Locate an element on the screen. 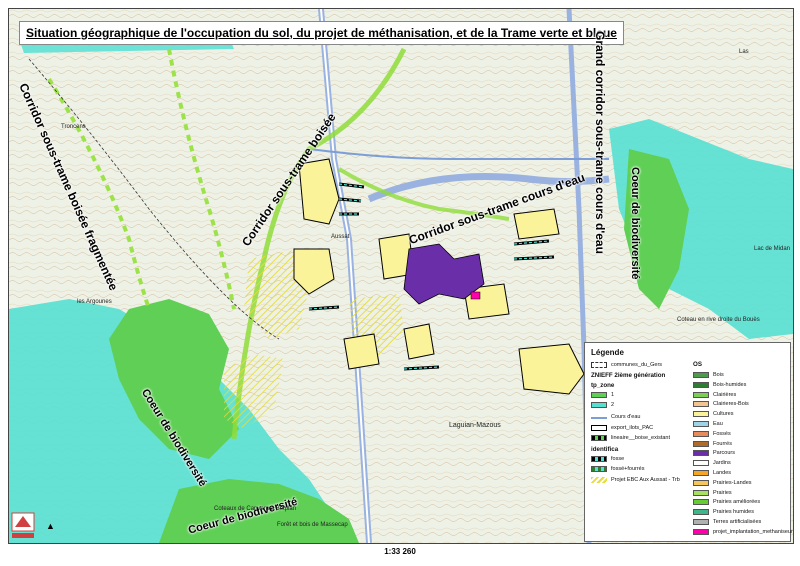 Image resolution: width=800 pixels, height=566 pixels. legend-row-lineaire: lineaire__boise_existant is located at coordinates (636, 438).